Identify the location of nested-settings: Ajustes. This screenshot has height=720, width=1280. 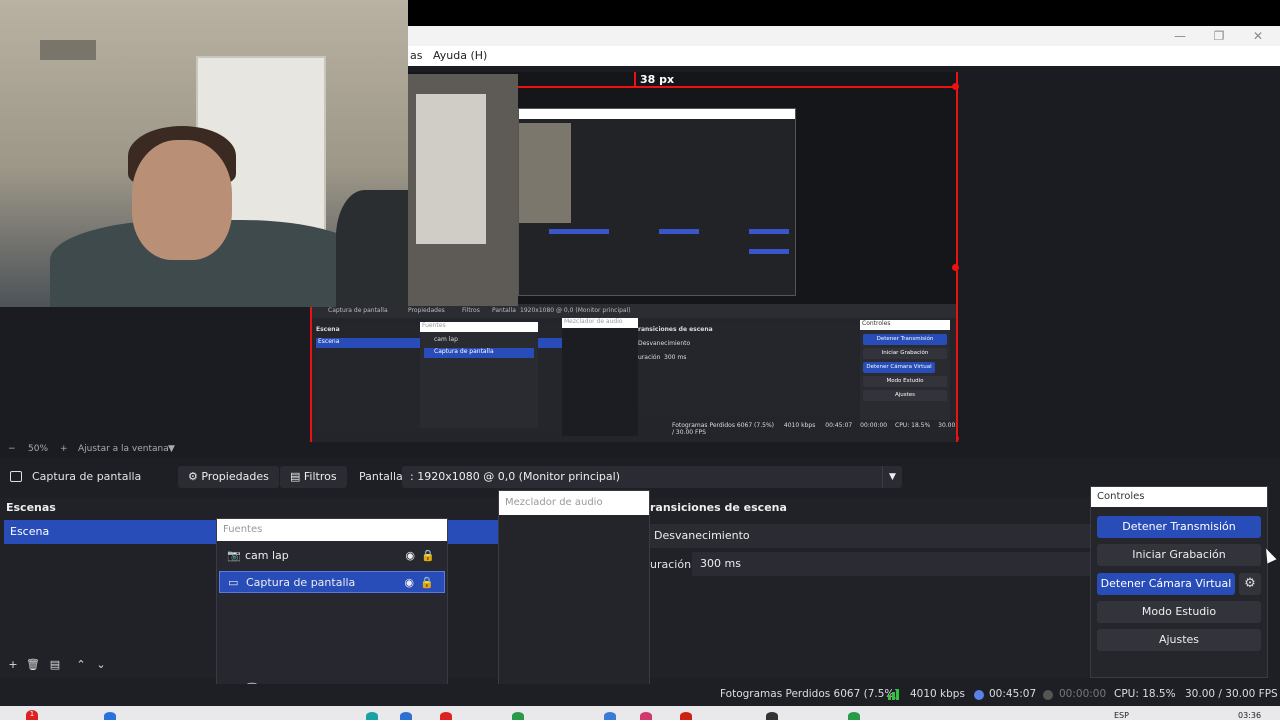
(905, 395).